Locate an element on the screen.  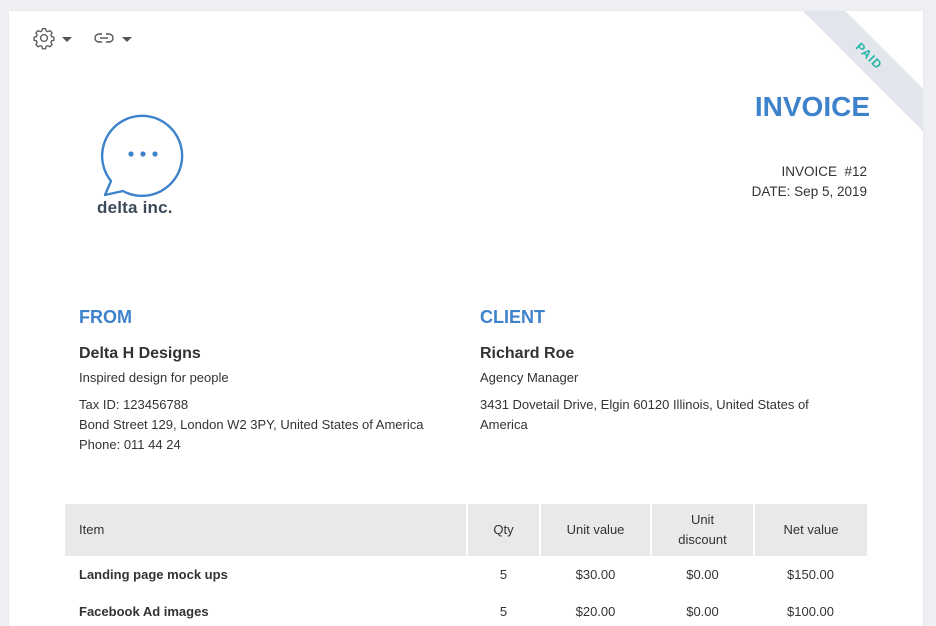
settings-dropdown-button is located at coordinates (52, 38).